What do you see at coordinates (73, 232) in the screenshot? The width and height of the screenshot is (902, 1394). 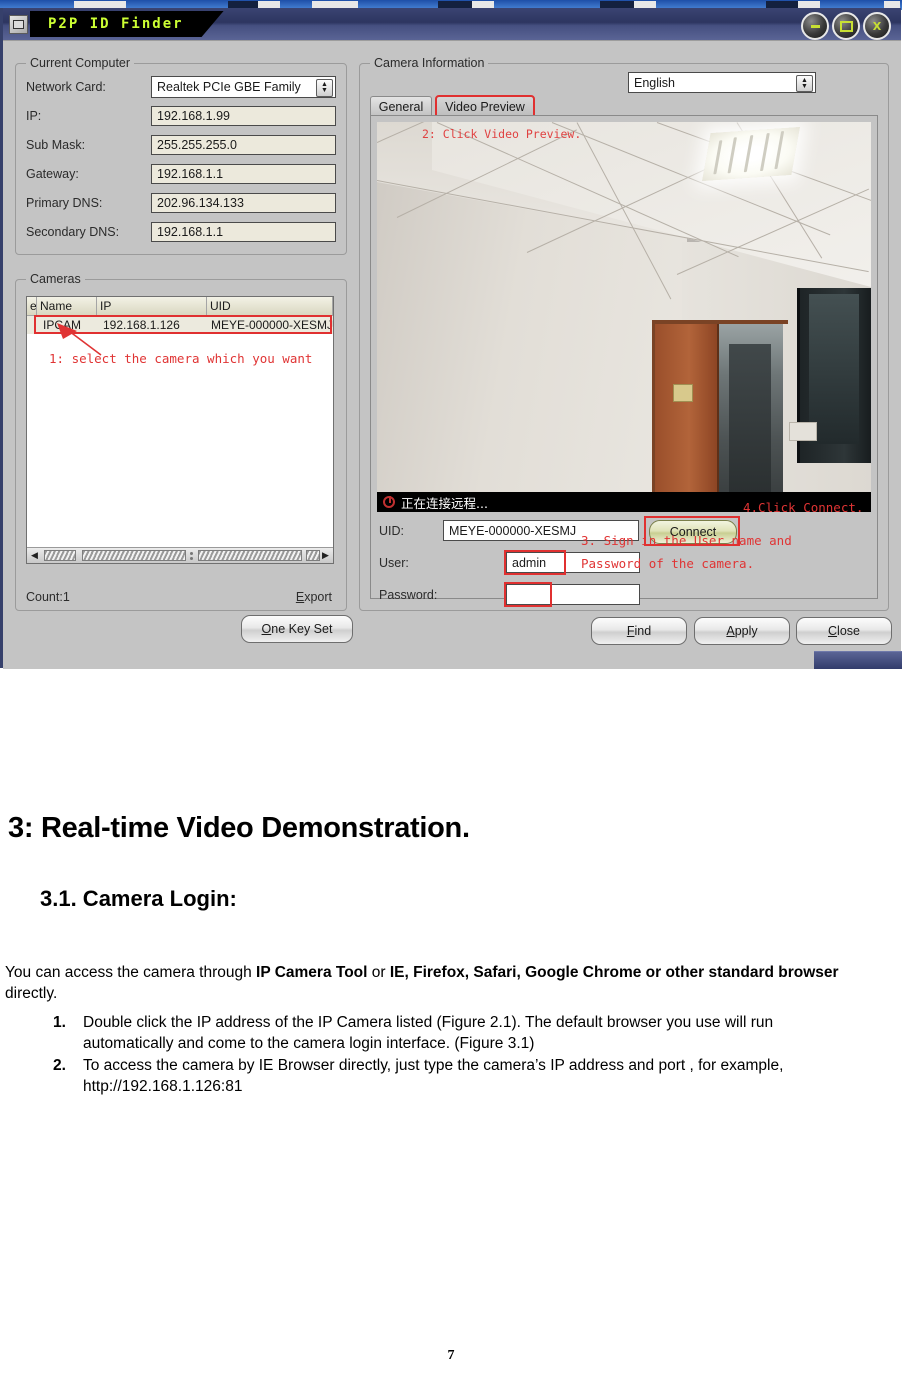 I see `label-secondary-dns: Secondary DNS:` at bounding box center [73, 232].